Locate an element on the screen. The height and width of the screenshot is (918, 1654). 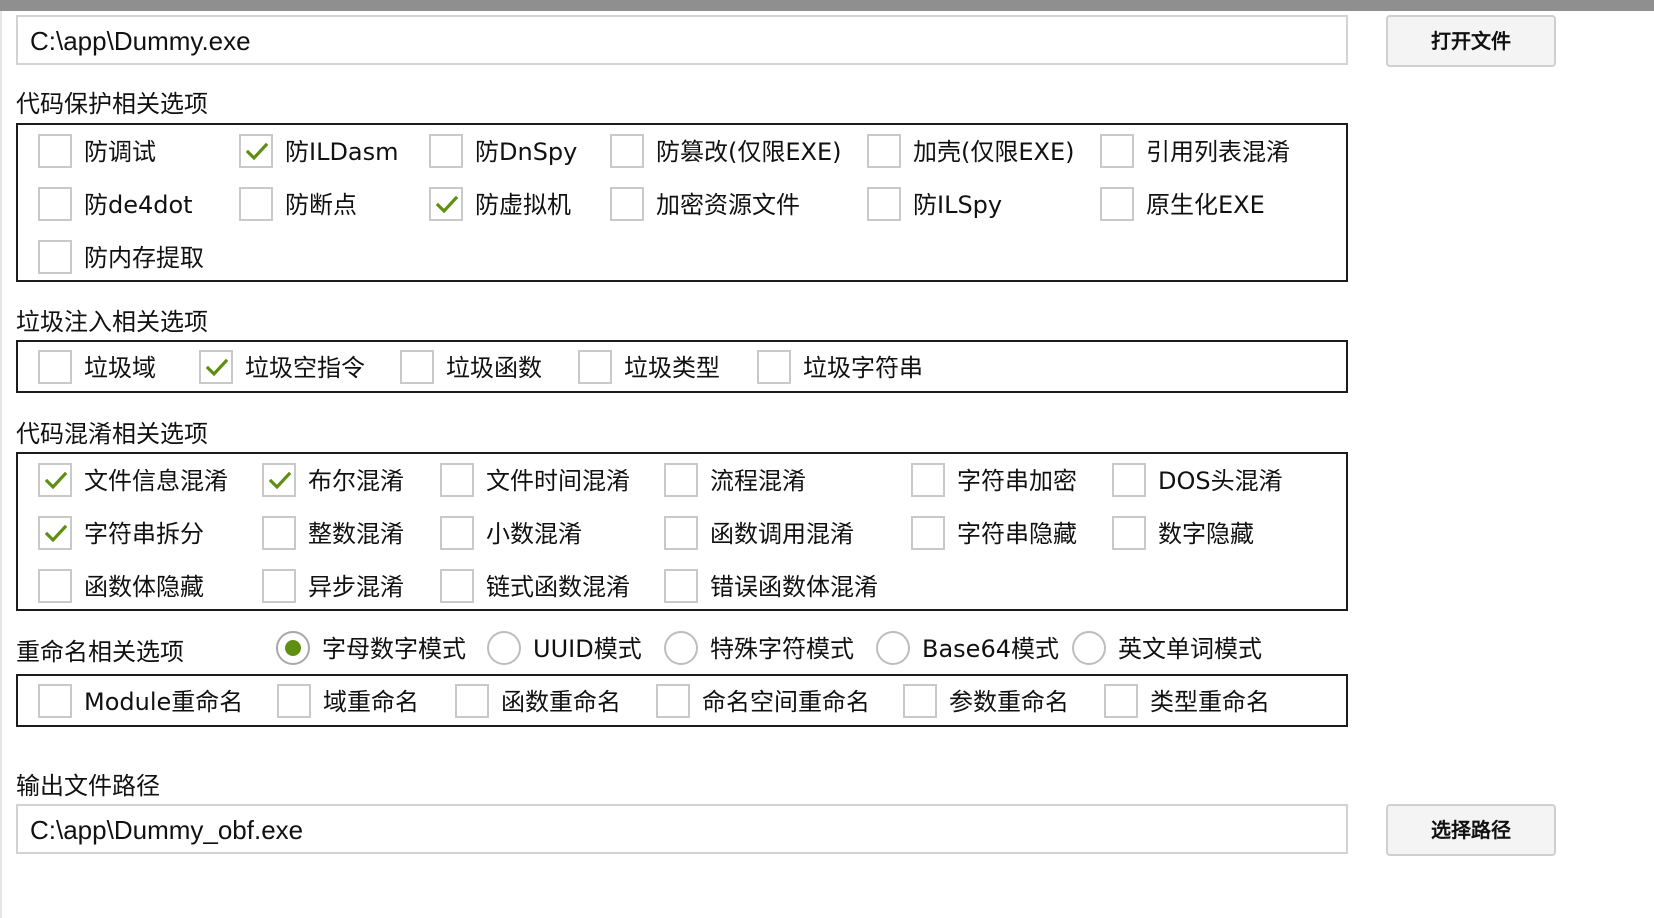
rename-section-title: 重命名相关选项 is located at coordinates (100, 652).